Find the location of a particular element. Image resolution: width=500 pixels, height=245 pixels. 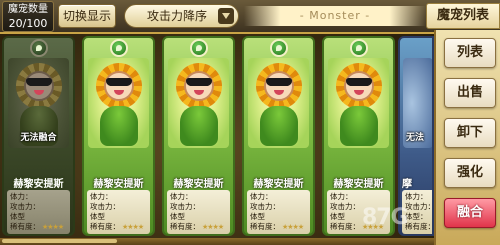

pet-card: 无法融合 赫黎安提斯 体力： 攻击力： 体型 稀有度： ★★★★ is located at coordinates (38, 136).